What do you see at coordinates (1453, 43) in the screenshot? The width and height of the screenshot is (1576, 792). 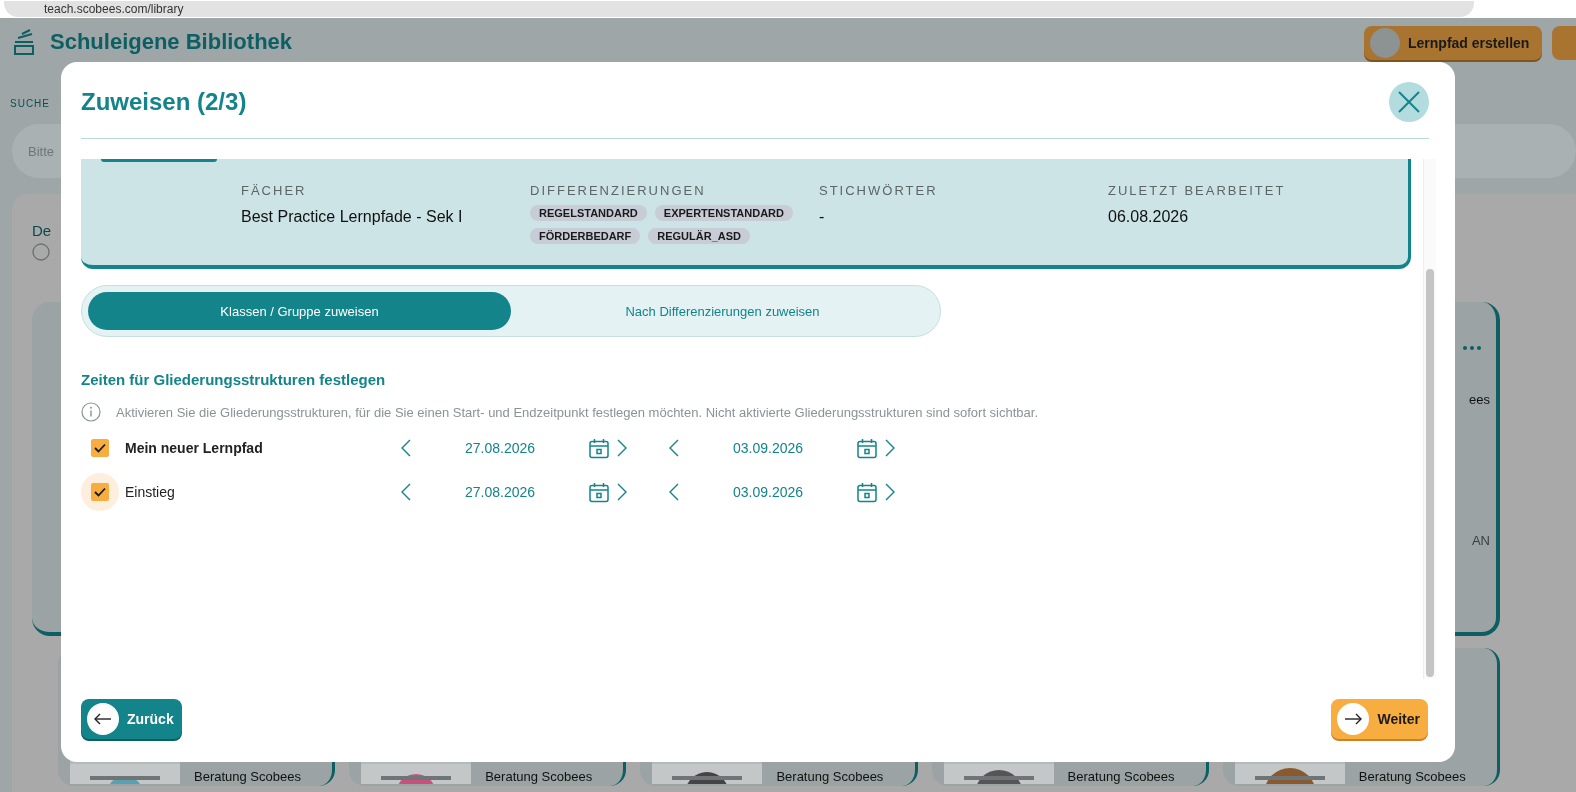 I see `create-button: Lernpfad erstellen` at bounding box center [1453, 43].